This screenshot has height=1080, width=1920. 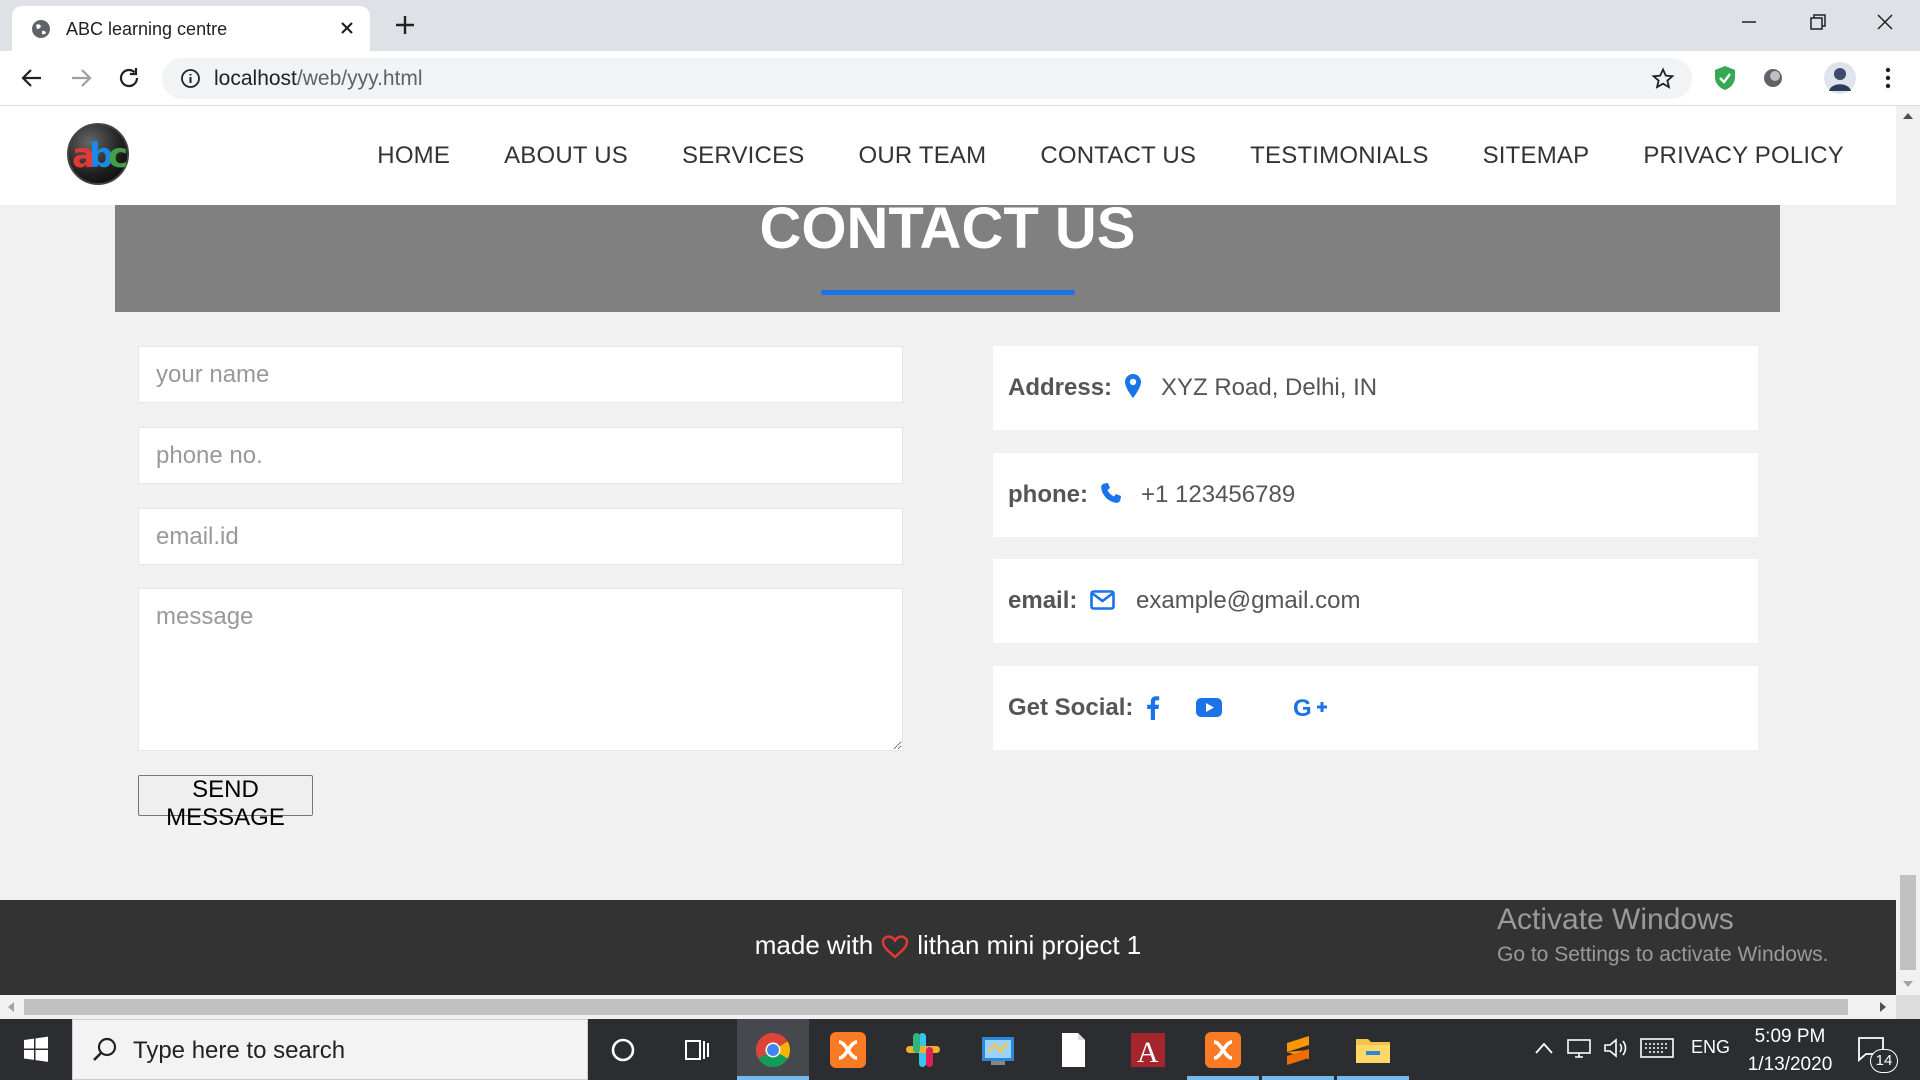 I want to click on access-app-icon: A, so click(x=1148, y=1050).